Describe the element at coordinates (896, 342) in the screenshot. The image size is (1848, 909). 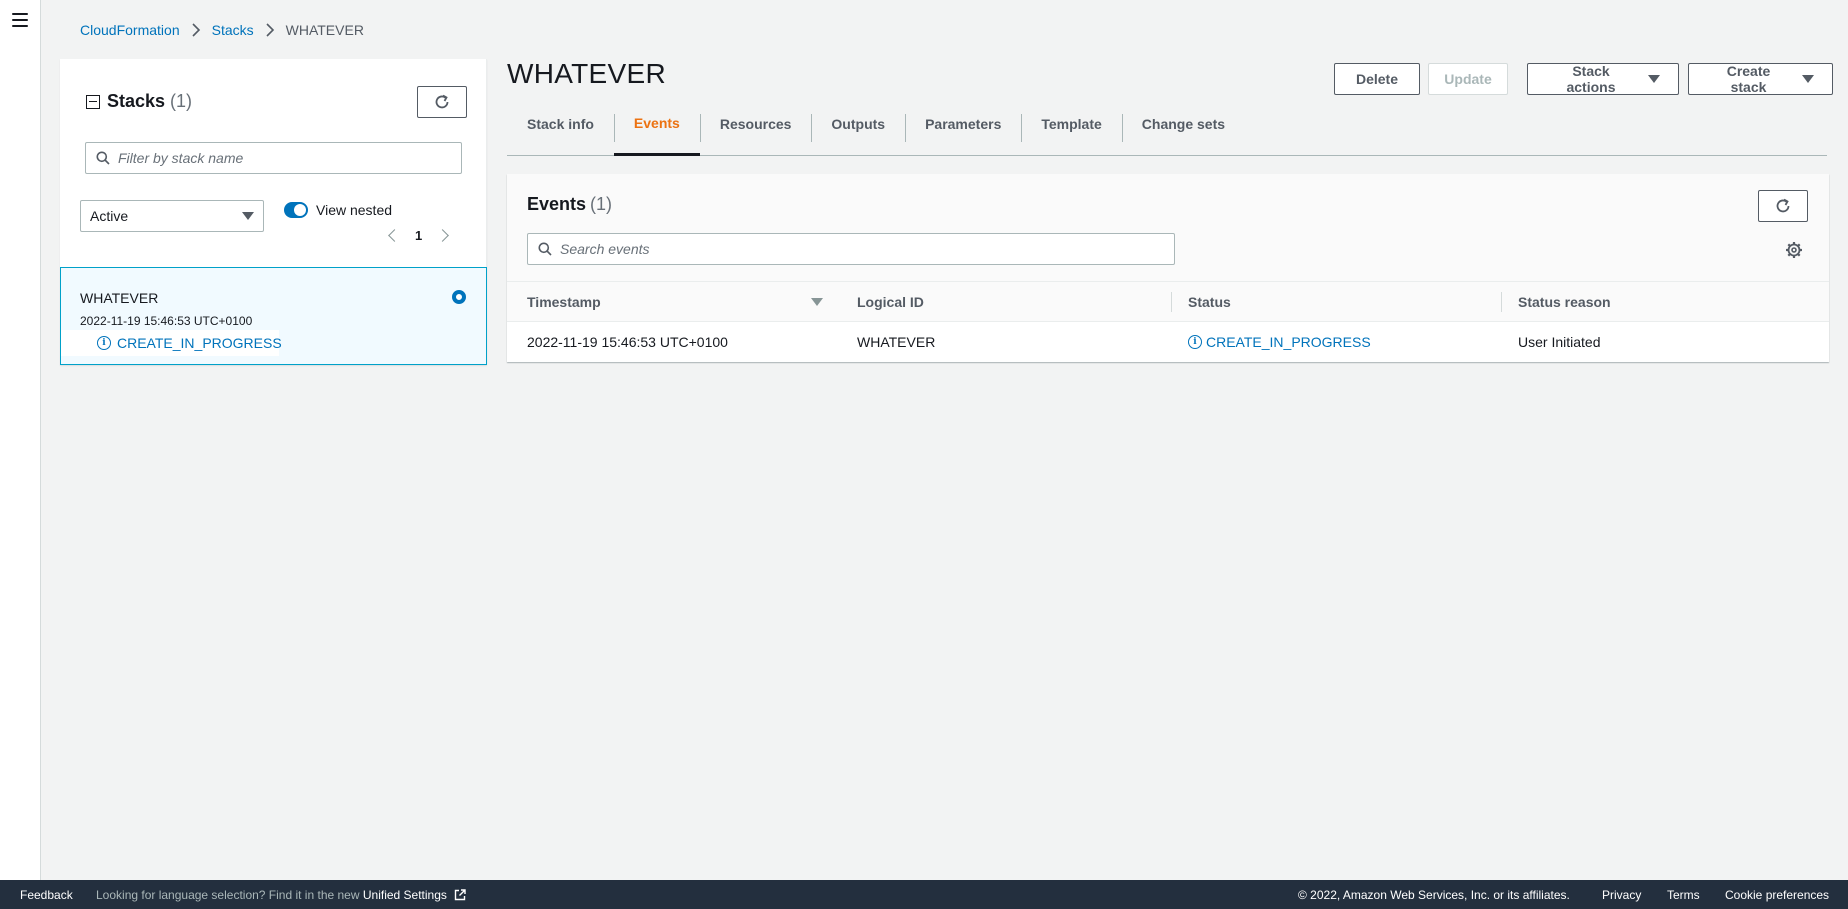
I see `cell-logical-id: WHATEVER` at that location.